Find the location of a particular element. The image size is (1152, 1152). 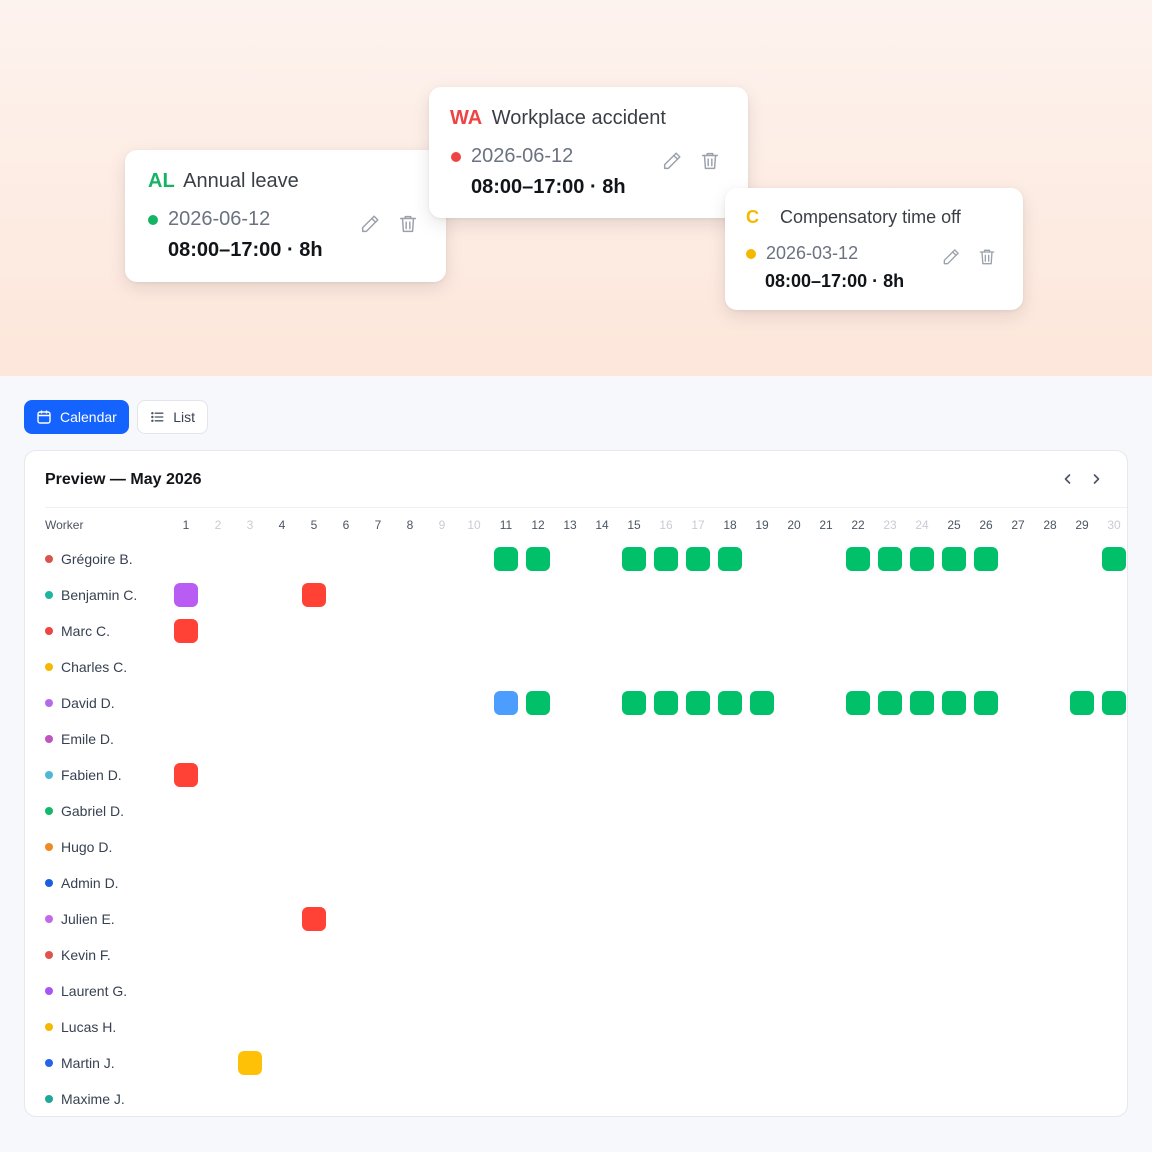

day-label-17: 17 is located at coordinates (698, 525).